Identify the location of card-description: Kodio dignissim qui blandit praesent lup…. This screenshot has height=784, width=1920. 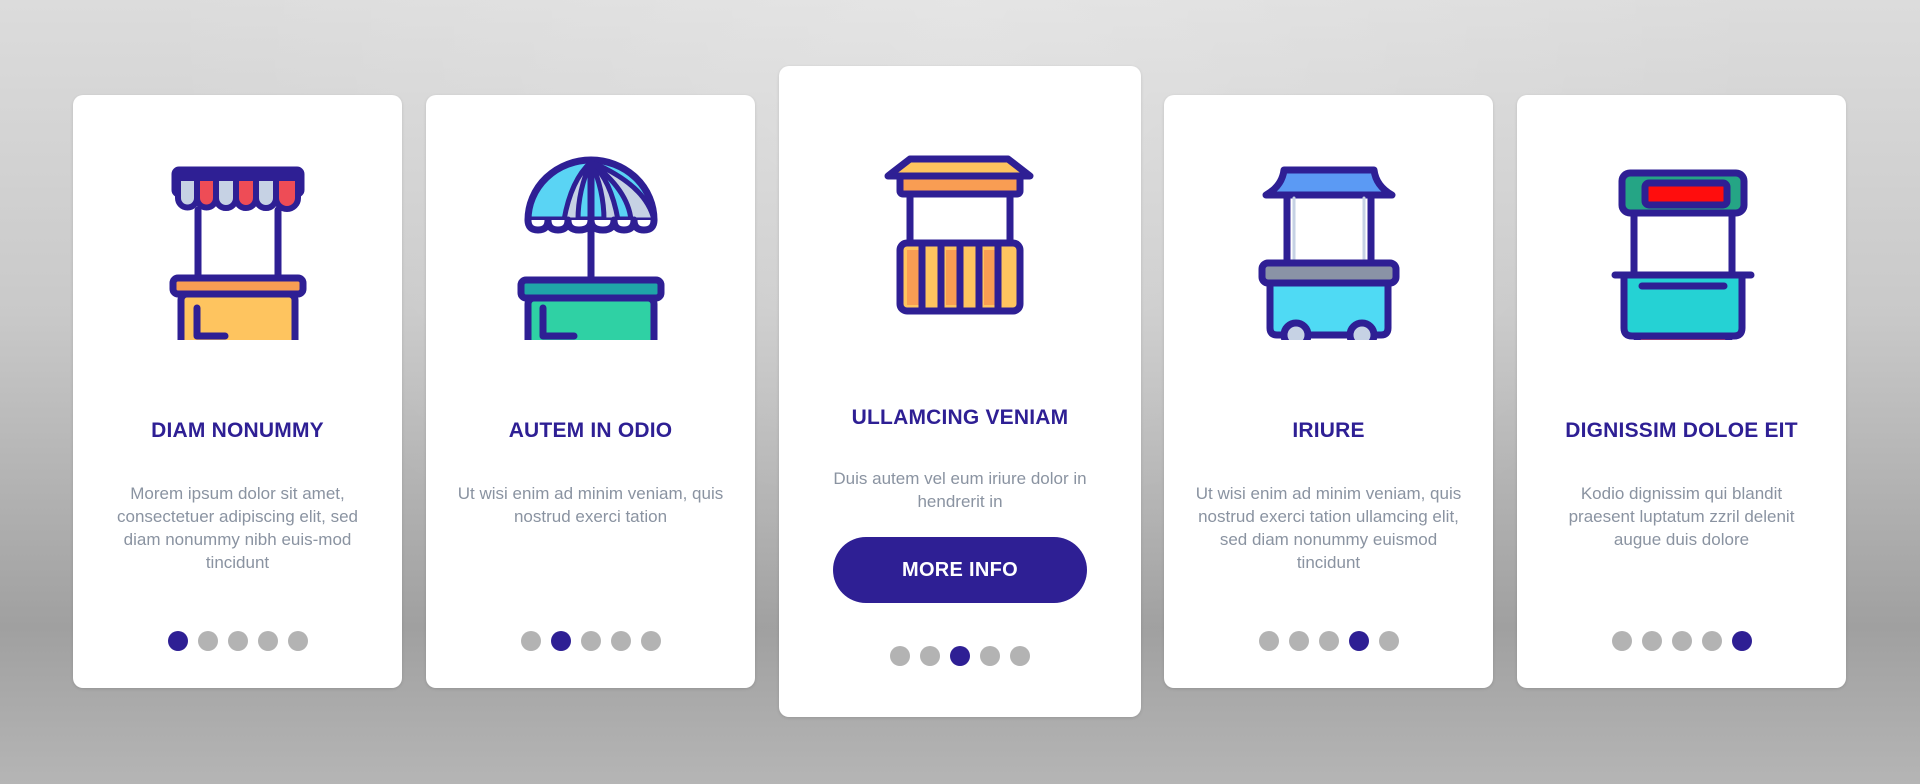
(1681, 516).